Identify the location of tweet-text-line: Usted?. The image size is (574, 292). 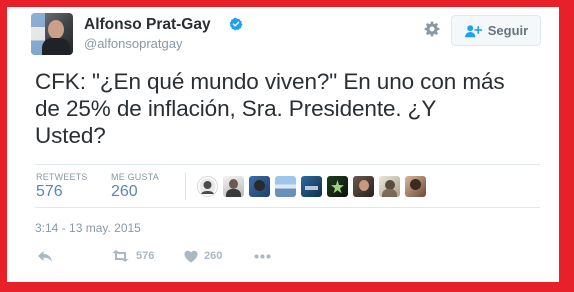
(70, 135).